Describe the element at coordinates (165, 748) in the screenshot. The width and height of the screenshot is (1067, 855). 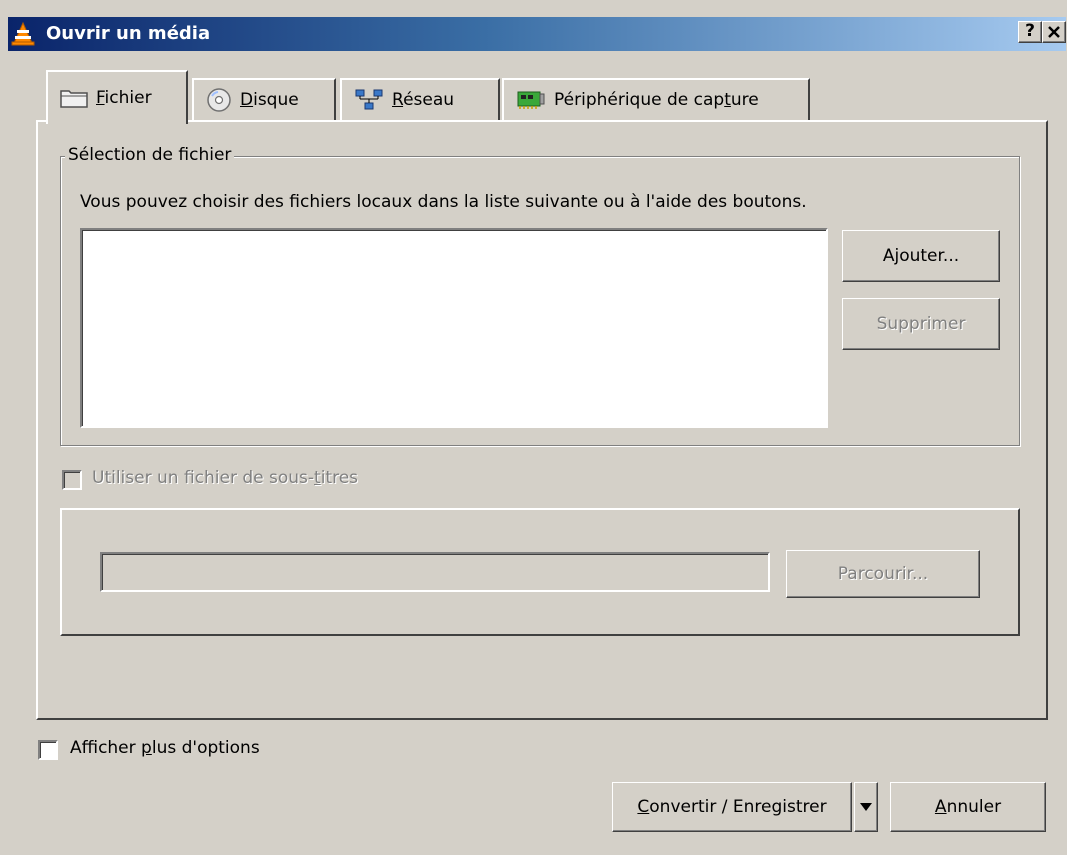
I see `more-options-label: Afficher plus d'options` at that location.